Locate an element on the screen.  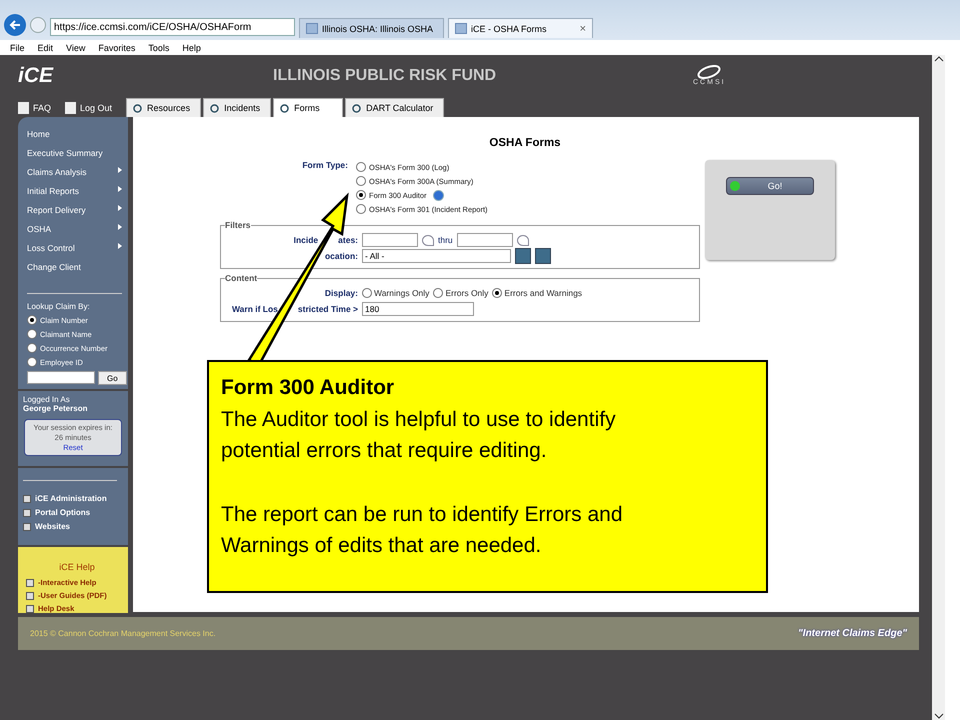
back-button is located at coordinates (15, 25).